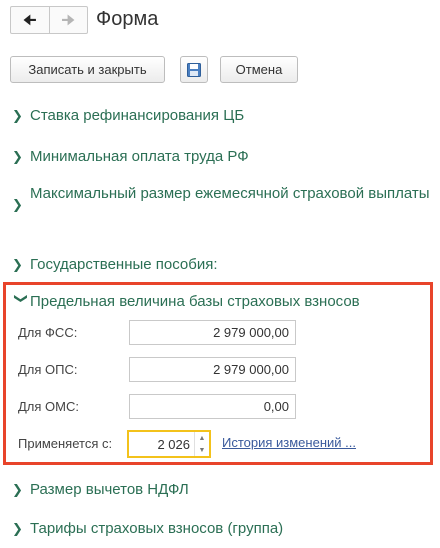 The width and height of the screenshot is (440, 548). What do you see at coordinates (65, 443) in the screenshot?
I see `applies-from-label: Применяется с:` at bounding box center [65, 443].